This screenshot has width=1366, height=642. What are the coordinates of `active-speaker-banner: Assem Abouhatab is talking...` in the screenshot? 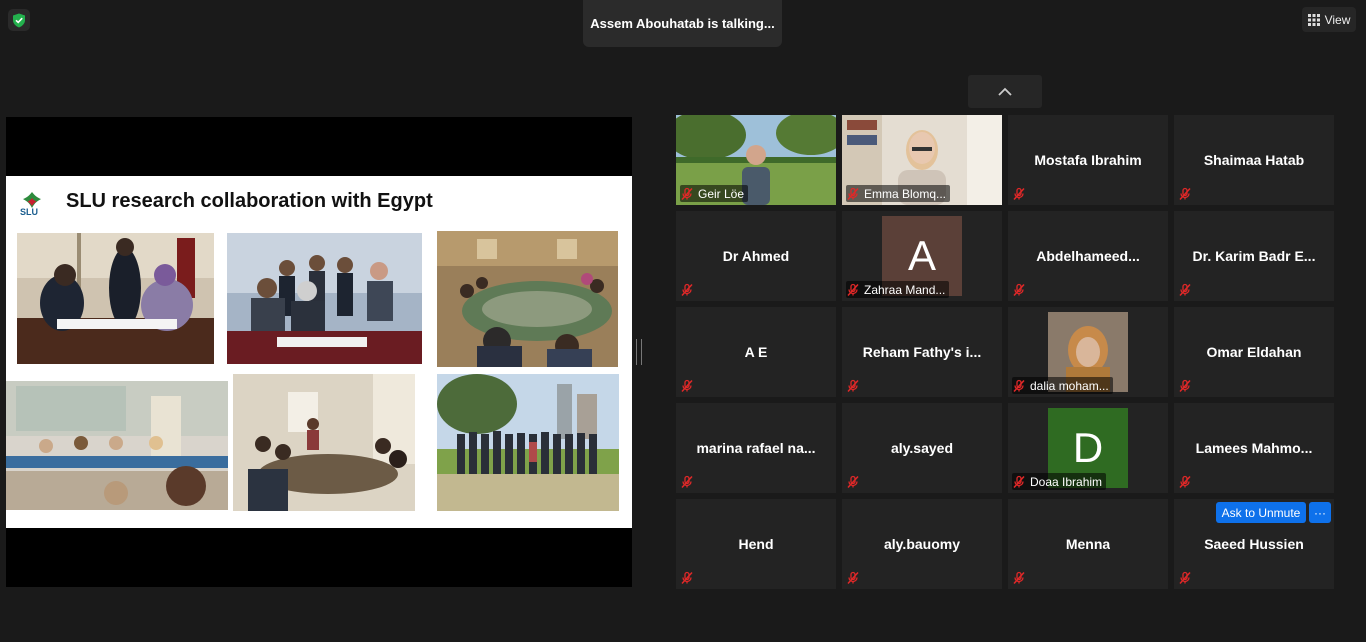 It's located at (682, 23).